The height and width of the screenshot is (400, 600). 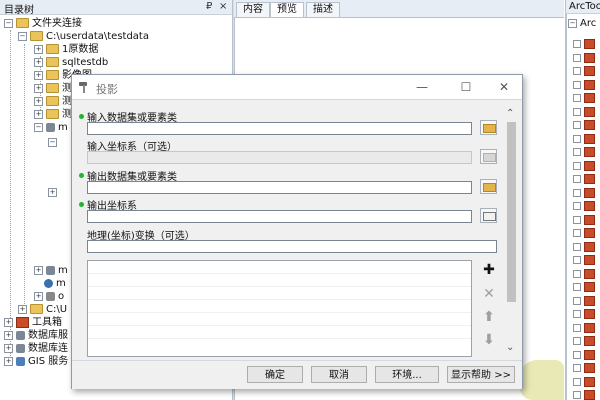 What do you see at coordinates (36, 348) in the screenshot?
I see `tree-item-db-connections: + 数据库连` at bounding box center [36, 348].